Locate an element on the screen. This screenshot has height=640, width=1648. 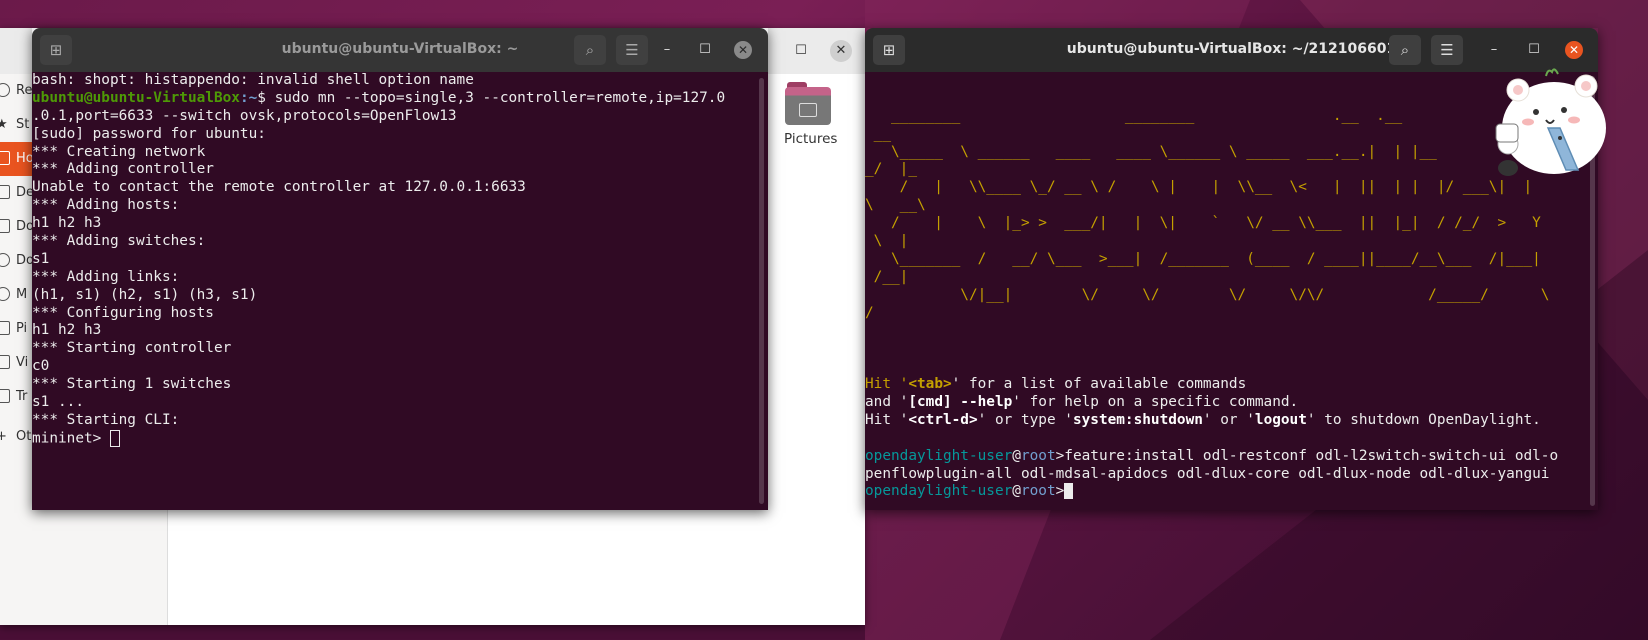
help-key: logout is located at coordinates (1280, 419).